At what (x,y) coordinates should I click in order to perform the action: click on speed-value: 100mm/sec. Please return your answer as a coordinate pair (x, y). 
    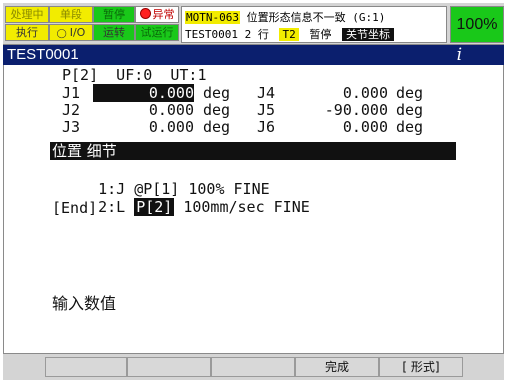
    Looking at the image, I should click on (224, 207).